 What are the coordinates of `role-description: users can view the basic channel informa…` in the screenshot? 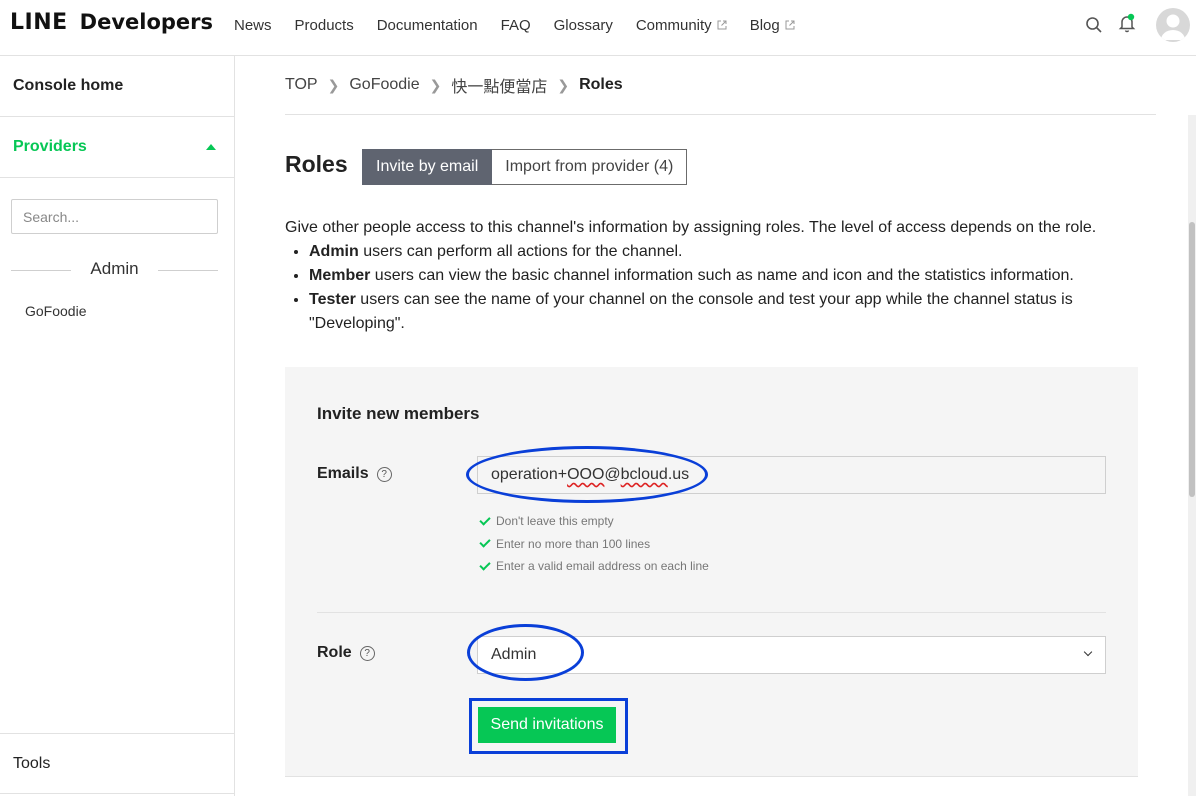 It's located at (722, 275).